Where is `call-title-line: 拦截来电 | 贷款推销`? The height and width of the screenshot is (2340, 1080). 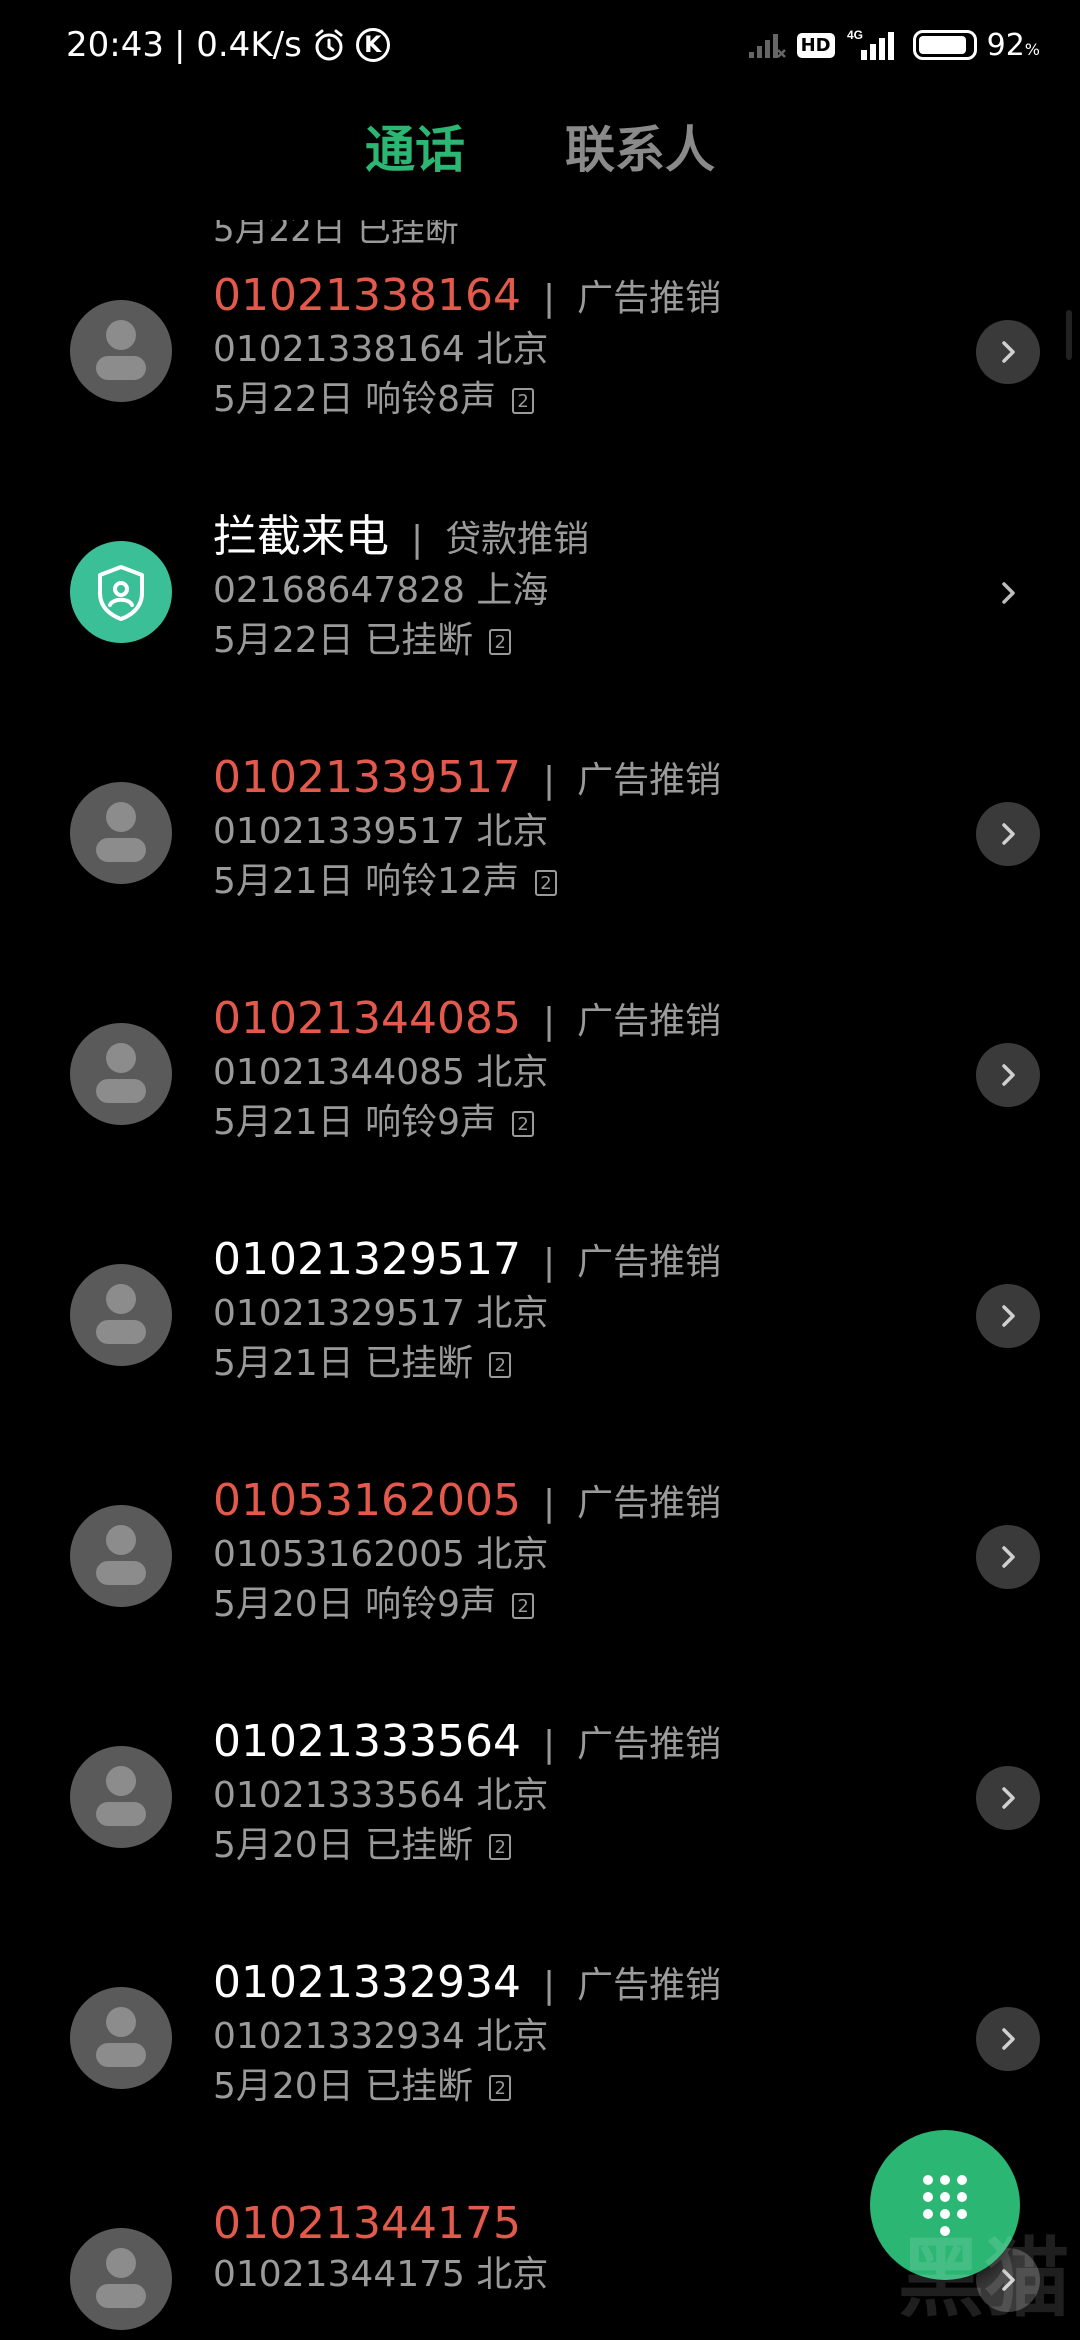
call-title-line: 拦截来电 | 贷款推销 is located at coordinates (401, 538).